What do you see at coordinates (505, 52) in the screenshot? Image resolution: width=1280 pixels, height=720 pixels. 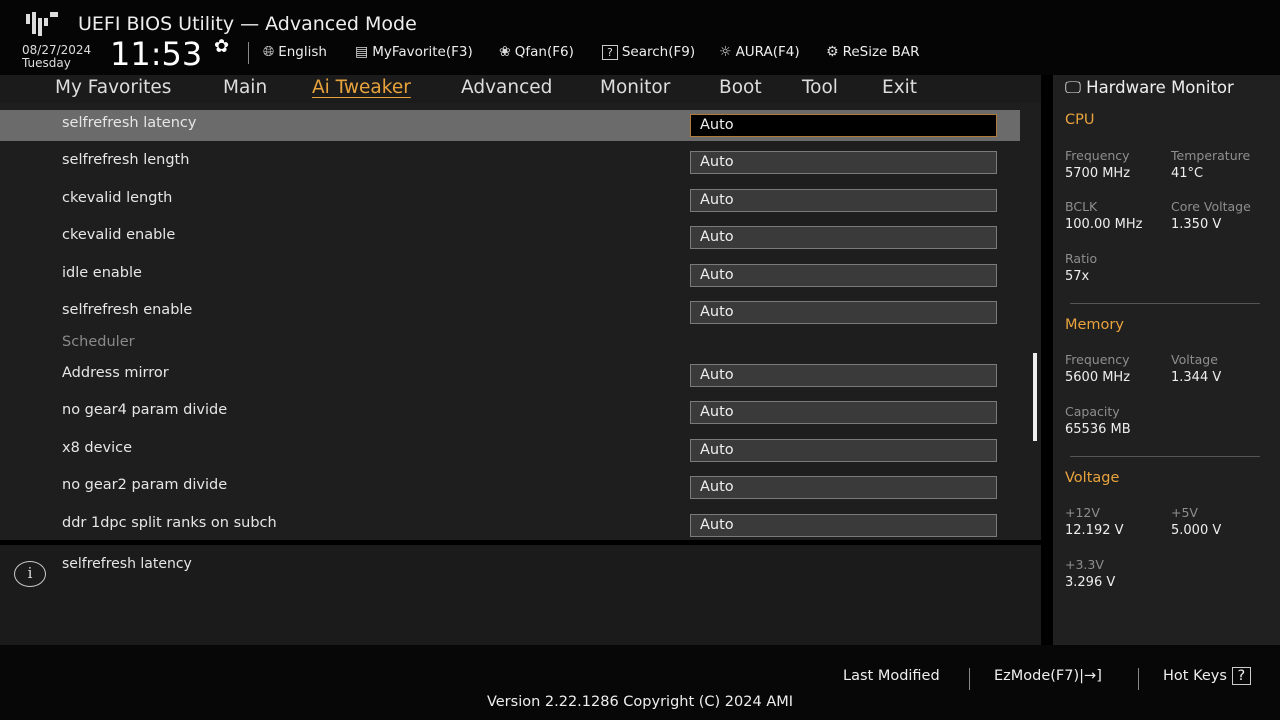 I see `fan-icon: ❀` at bounding box center [505, 52].